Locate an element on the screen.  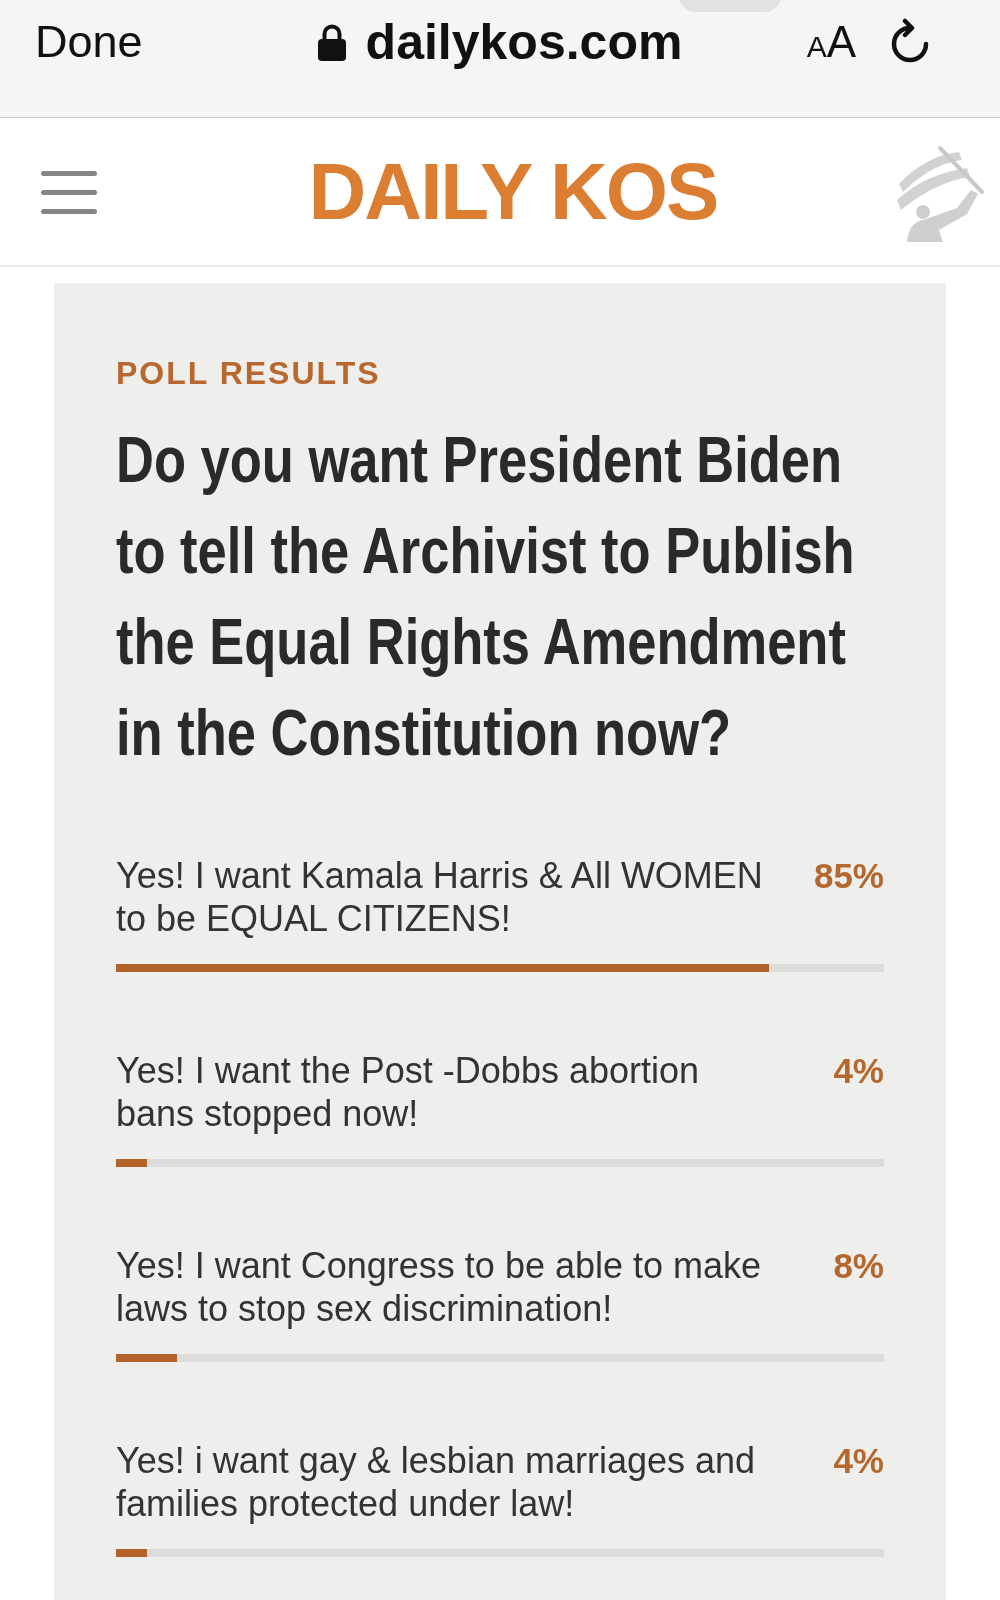
option-percent: 8% is located at coordinates (858, 1266).